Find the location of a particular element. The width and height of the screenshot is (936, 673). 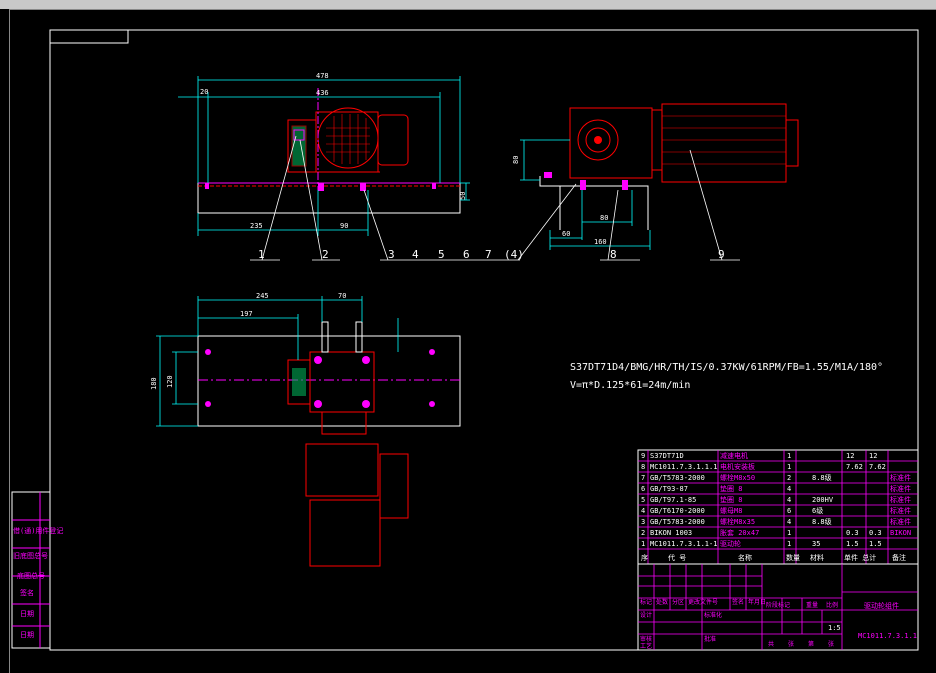

sheet-code-box is located at coordinates (89, 36).